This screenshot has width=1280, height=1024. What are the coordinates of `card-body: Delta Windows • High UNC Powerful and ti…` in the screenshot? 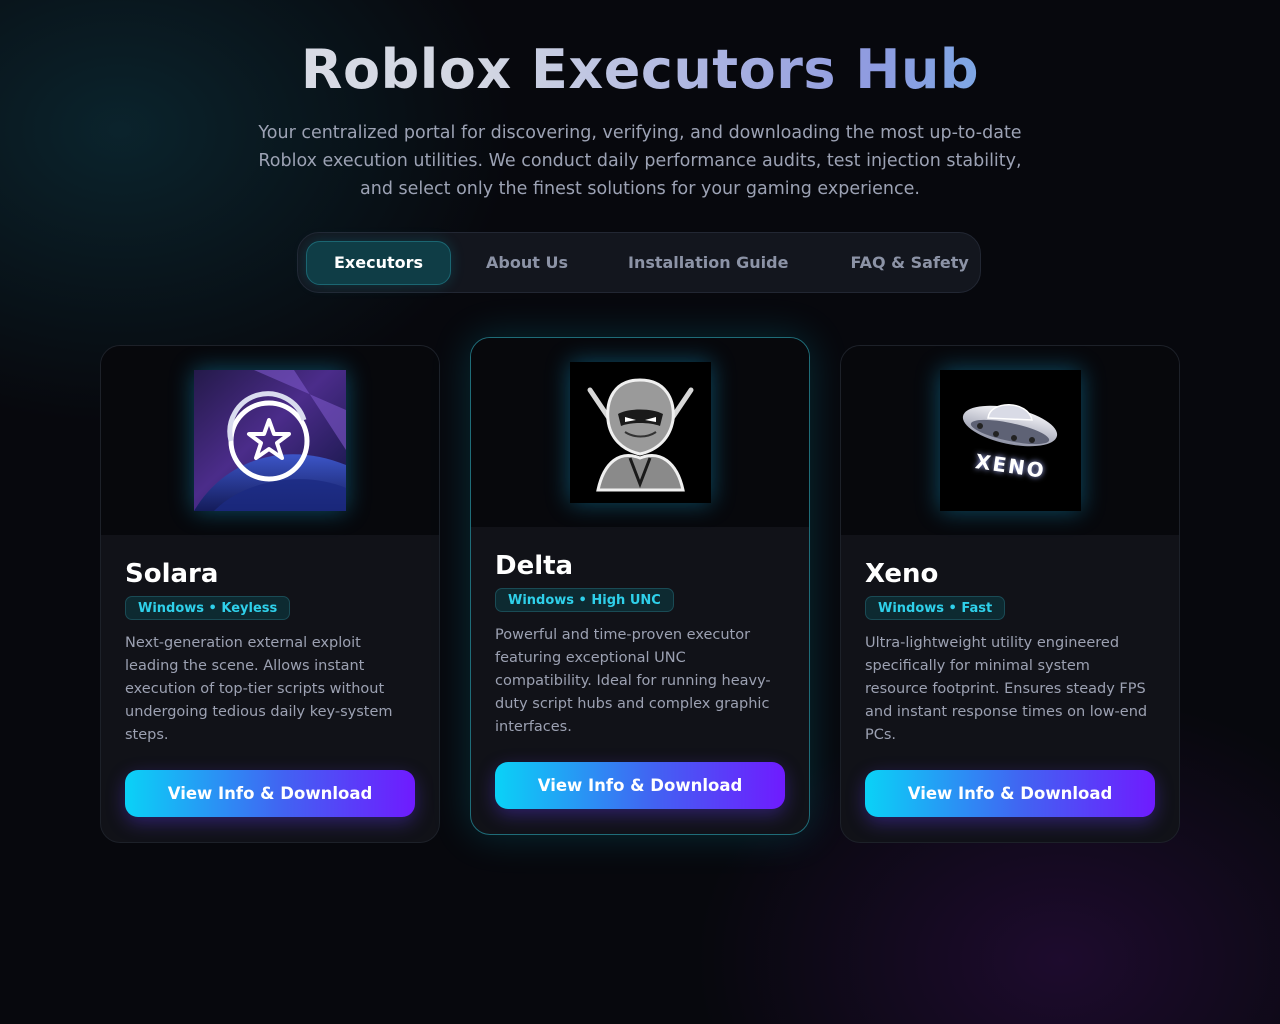 It's located at (641, 644).